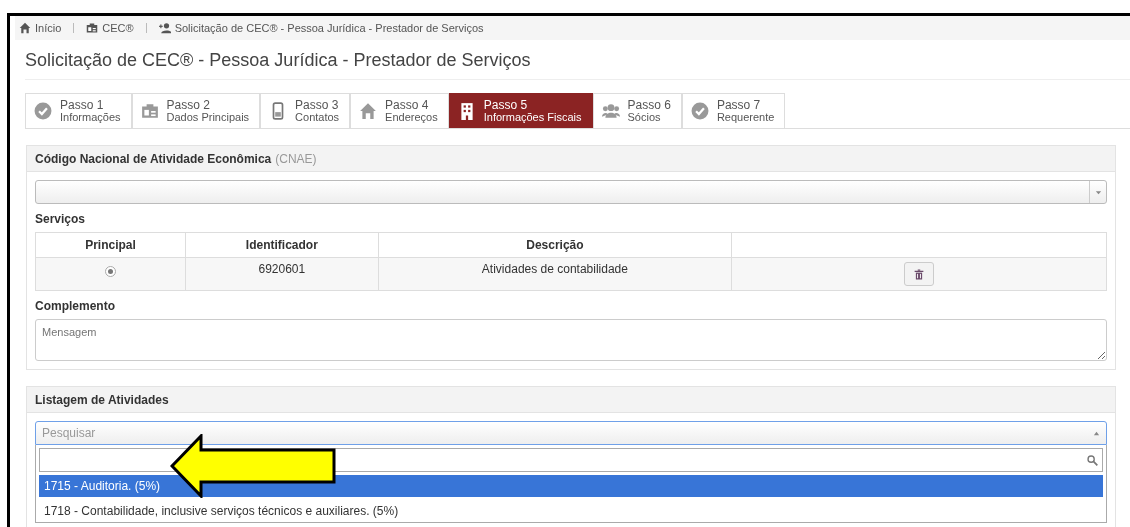 The width and height of the screenshot is (1130, 527). I want to click on delete-button, so click(919, 274).